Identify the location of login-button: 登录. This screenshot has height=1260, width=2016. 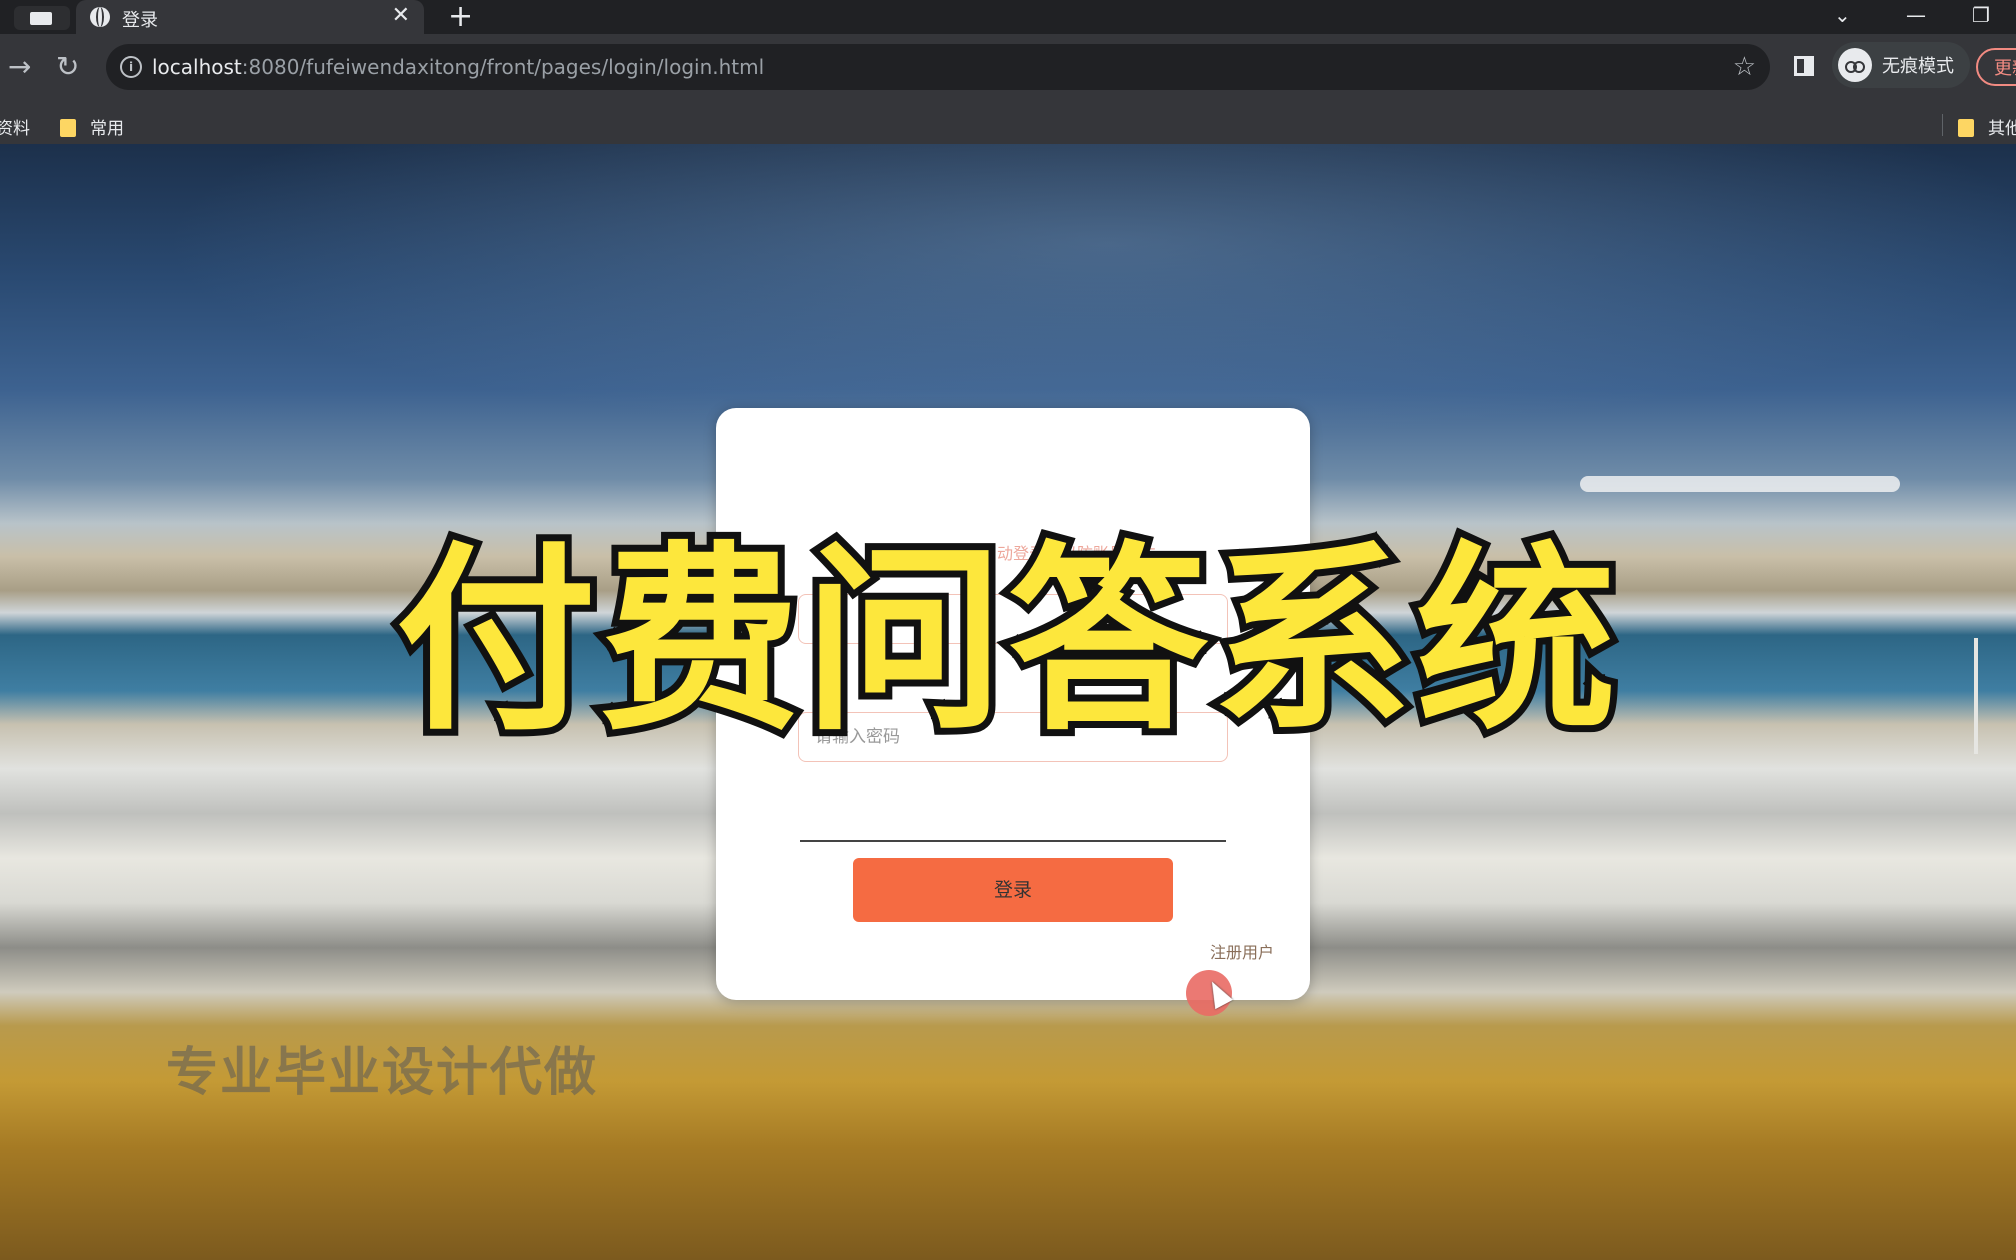
(1013, 890).